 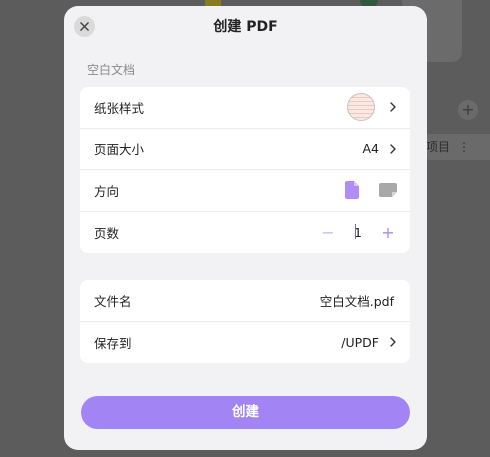 What do you see at coordinates (107, 191) in the screenshot?
I see `orientation-label: 方向` at bounding box center [107, 191].